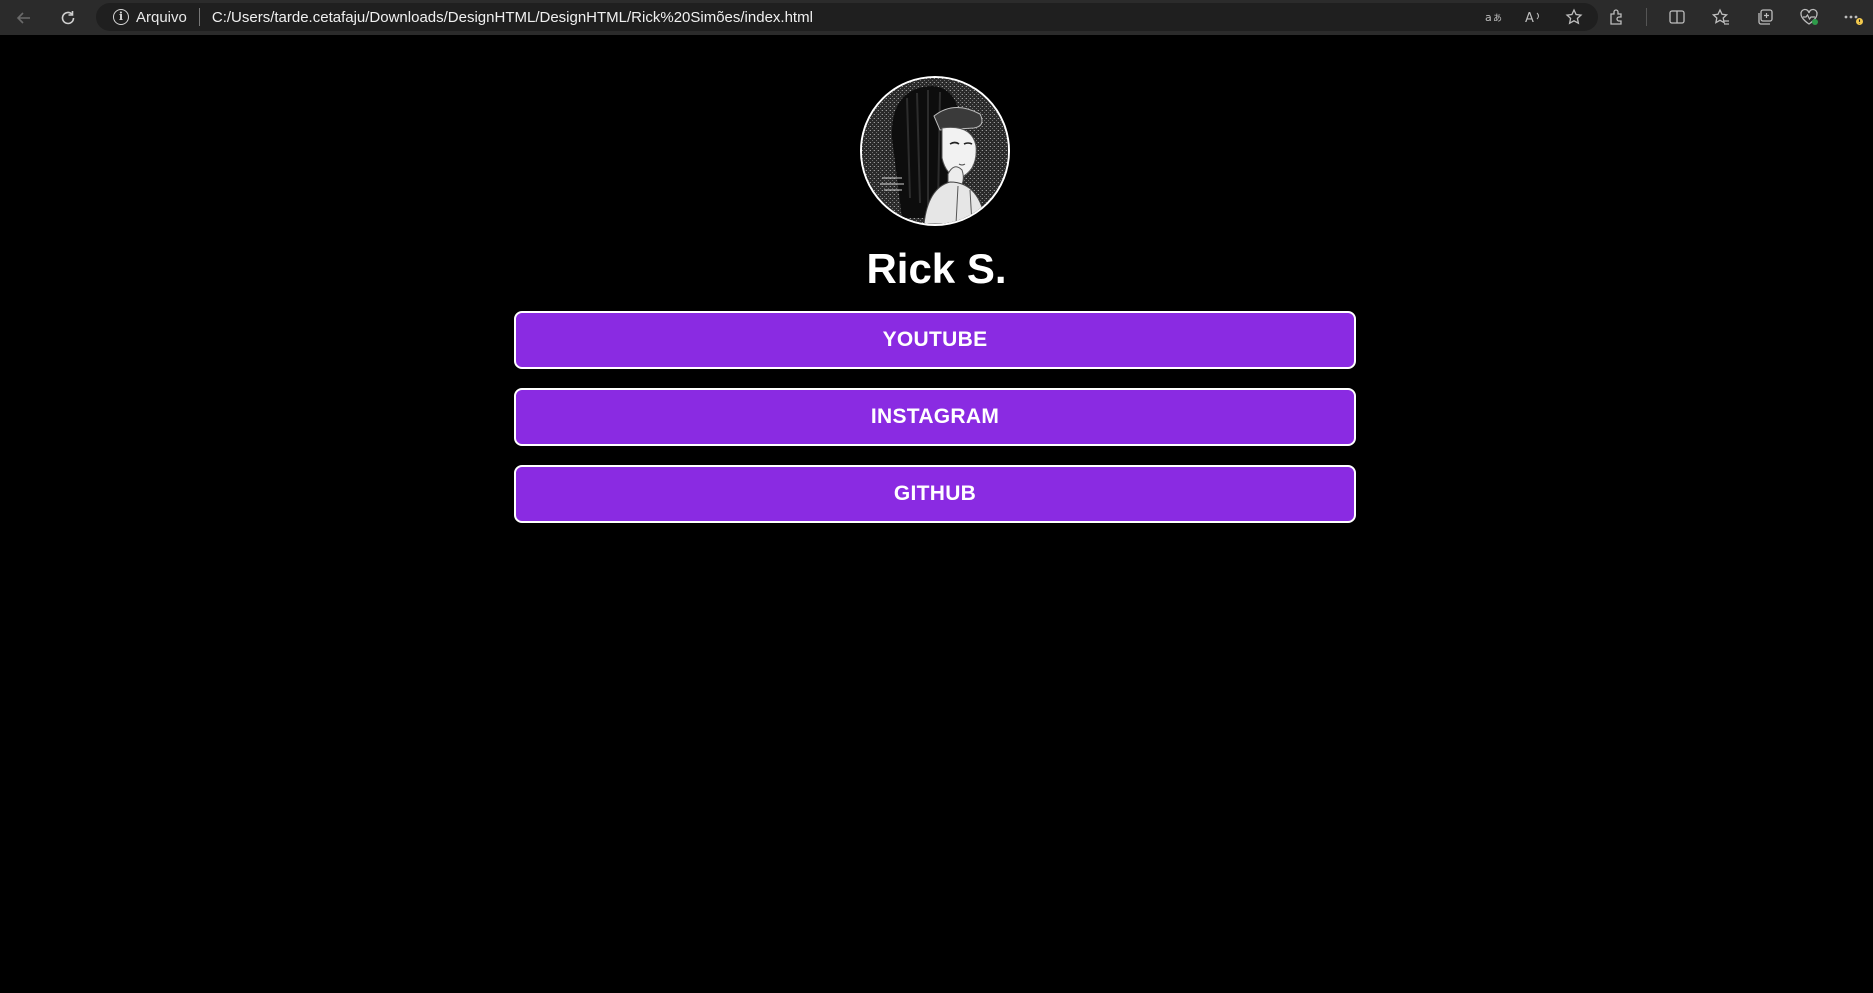 Image resolution: width=1873 pixels, height=993 pixels. What do you see at coordinates (1853, 17) in the screenshot?
I see `more-icon` at bounding box center [1853, 17].